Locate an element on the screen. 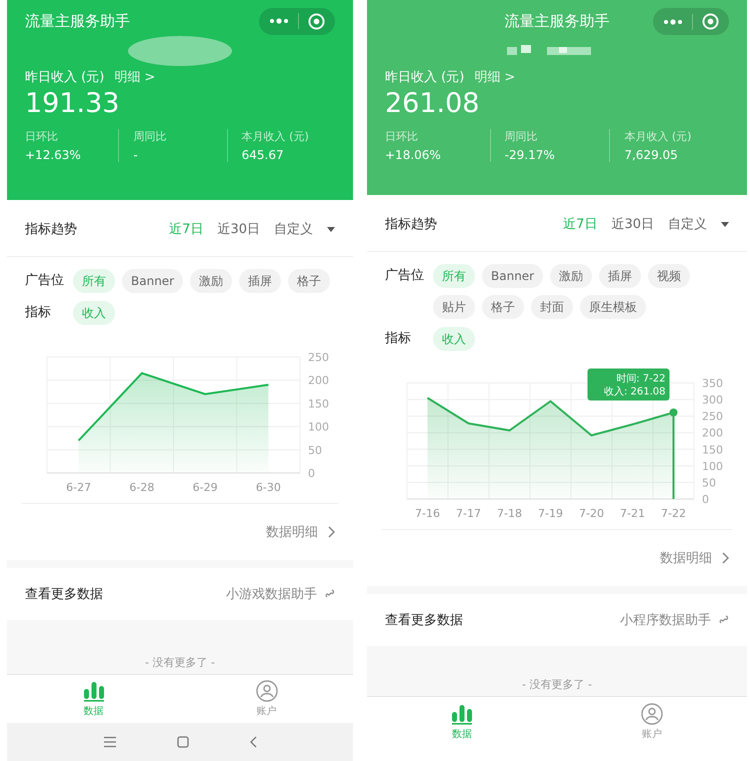 Image resolution: width=750 pixels, height=761 pixels. home-icon is located at coordinates (183, 742).